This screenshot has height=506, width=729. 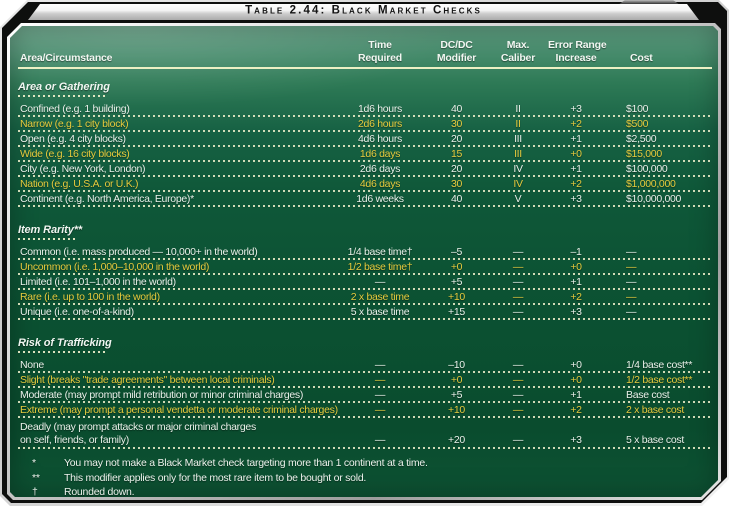 I want to click on title-bar: Table 2.44: Black Market Checks, so click(x=363, y=12).